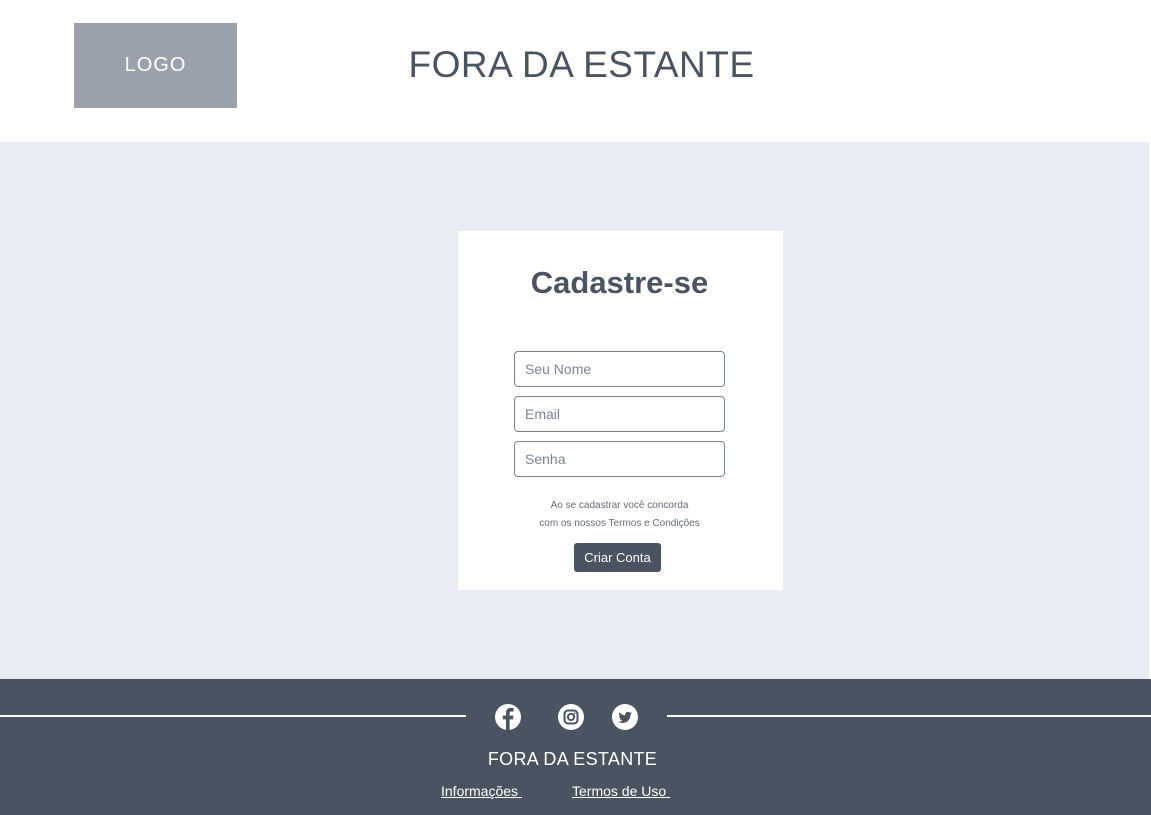 Image resolution: width=1151 pixels, height=815 pixels. Describe the element at coordinates (617, 557) in the screenshot. I see `create-account-button: Criar Conta` at that location.